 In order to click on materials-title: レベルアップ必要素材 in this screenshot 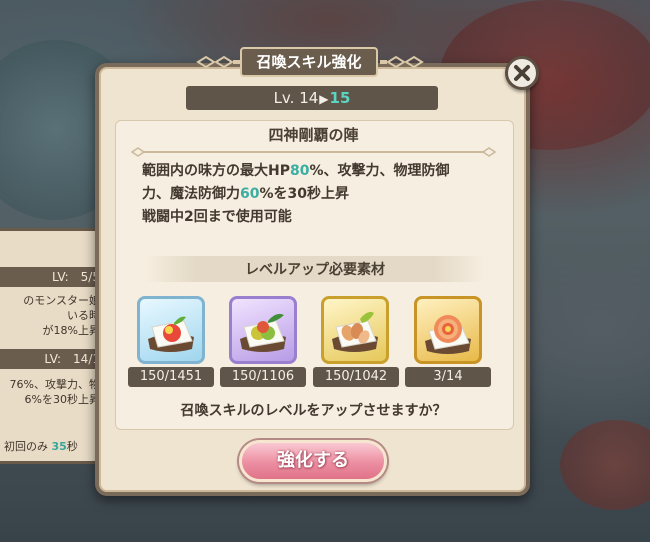, I will do `click(315, 270)`.